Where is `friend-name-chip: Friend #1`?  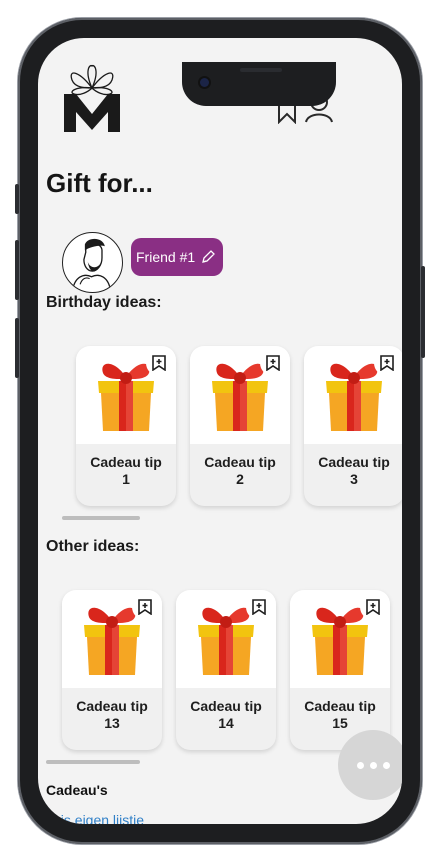 friend-name-chip: Friend #1 is located at coordinates (177, 257).